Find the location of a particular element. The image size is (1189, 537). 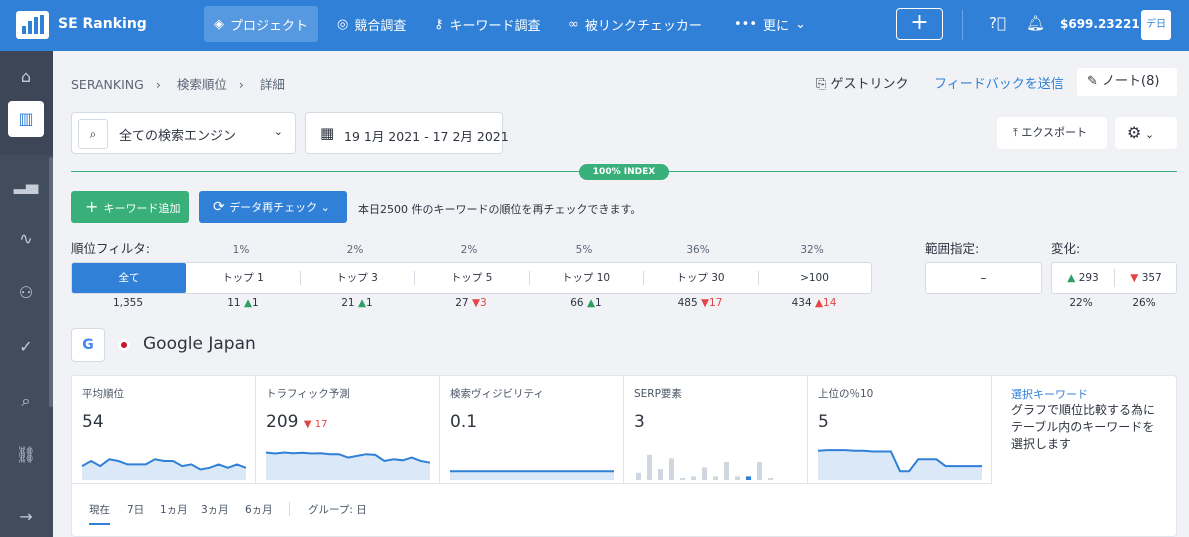

analytics-icon: ∿ is located at coordinates (26, 239).